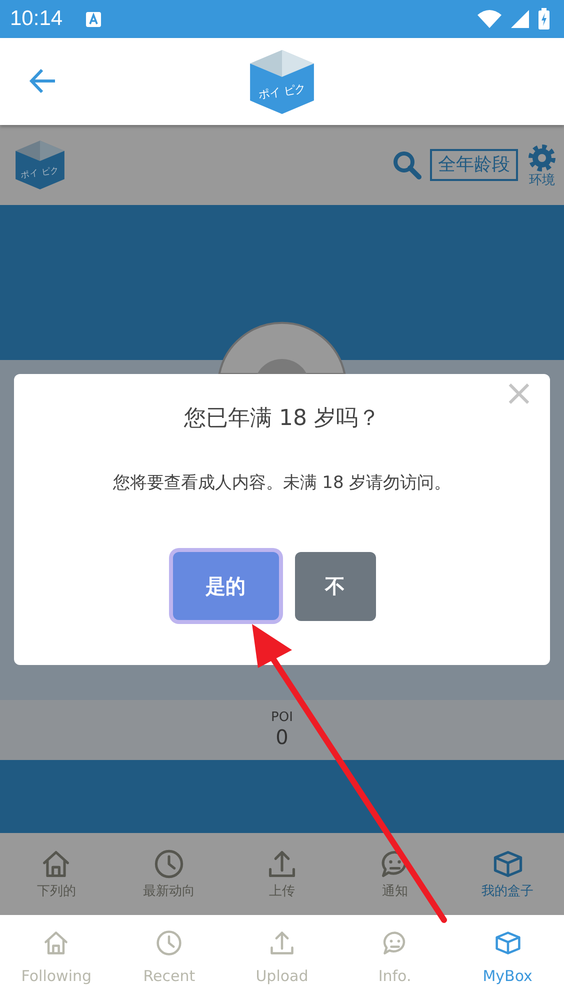  What do you see at coordinates (36, 19) in the screenshot?
I see `clock-time: 10:14` at bounding box center [36, 19].